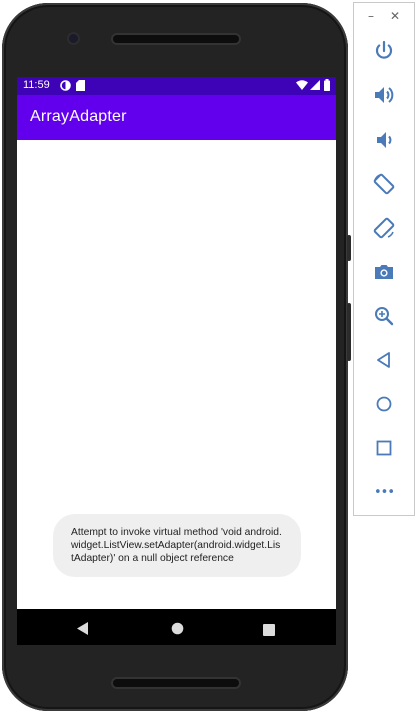  I want to click on front-camera, so click(73, 38).